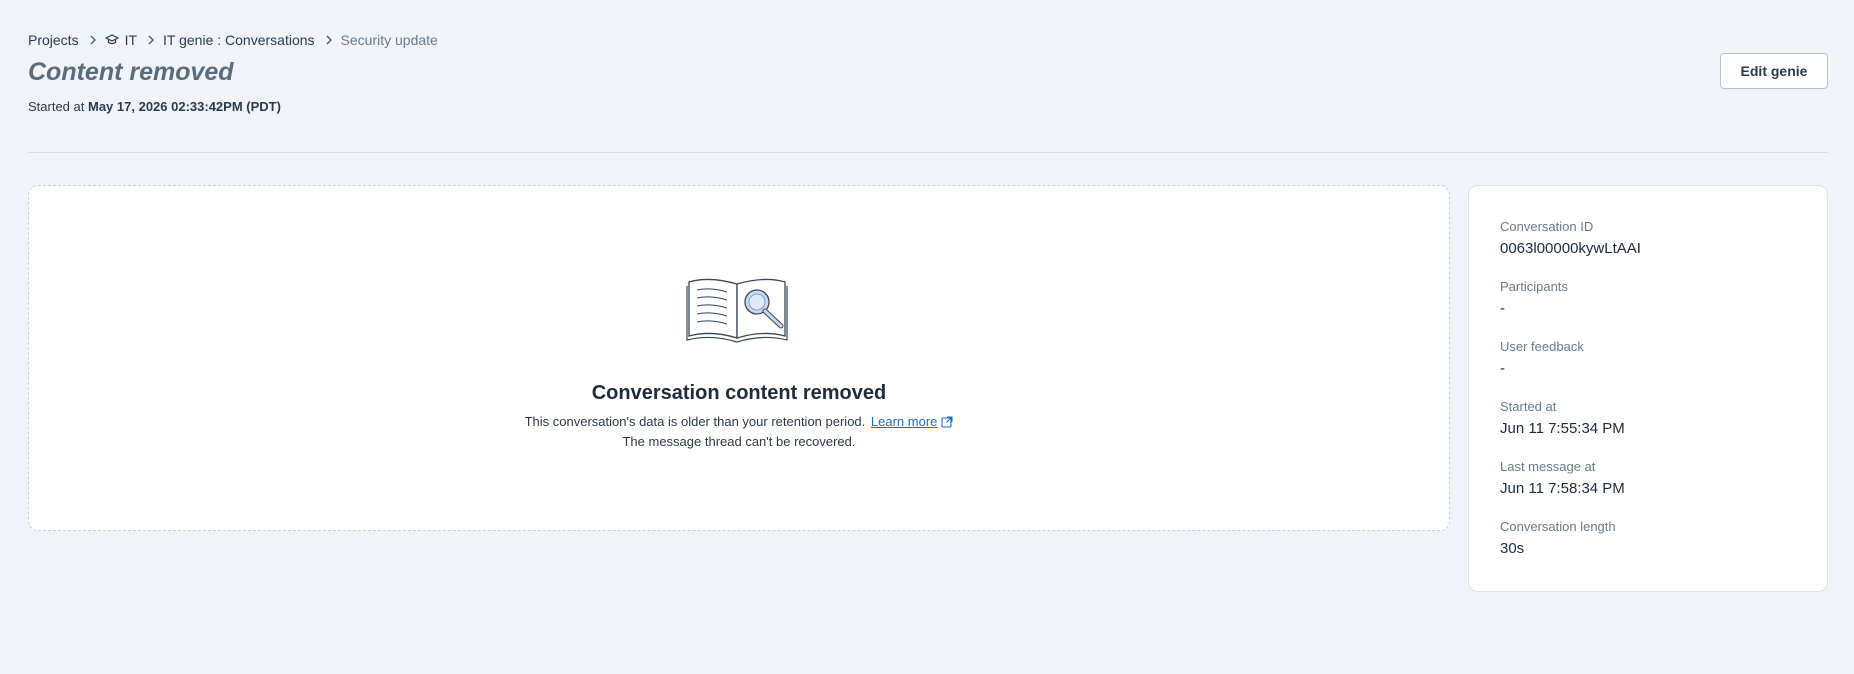  What do you see at coordinates (1558, 538) in the screenshot?
I see `detail-conversation-length: Conversation length 30s` at bounding box center [1558, 538].